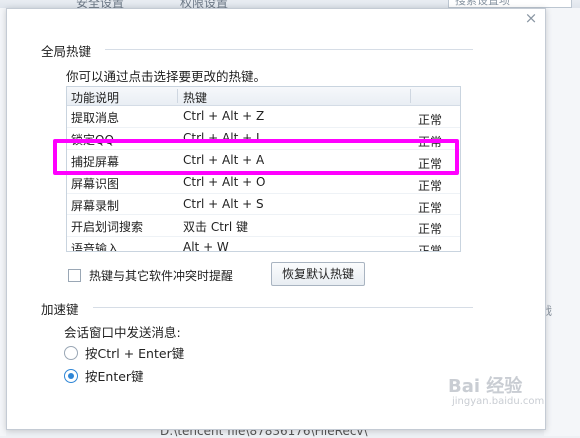 This screenshot has height=438, width=580. I want to click on hotkey-function: 提取消息, so click(95, 118).